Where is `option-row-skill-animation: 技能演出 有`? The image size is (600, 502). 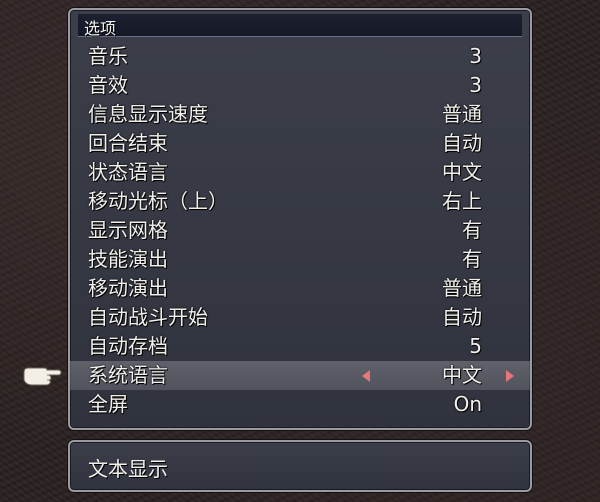
option-row-skill-animation: 技能演出 有 is located at coordinates (300, 259).